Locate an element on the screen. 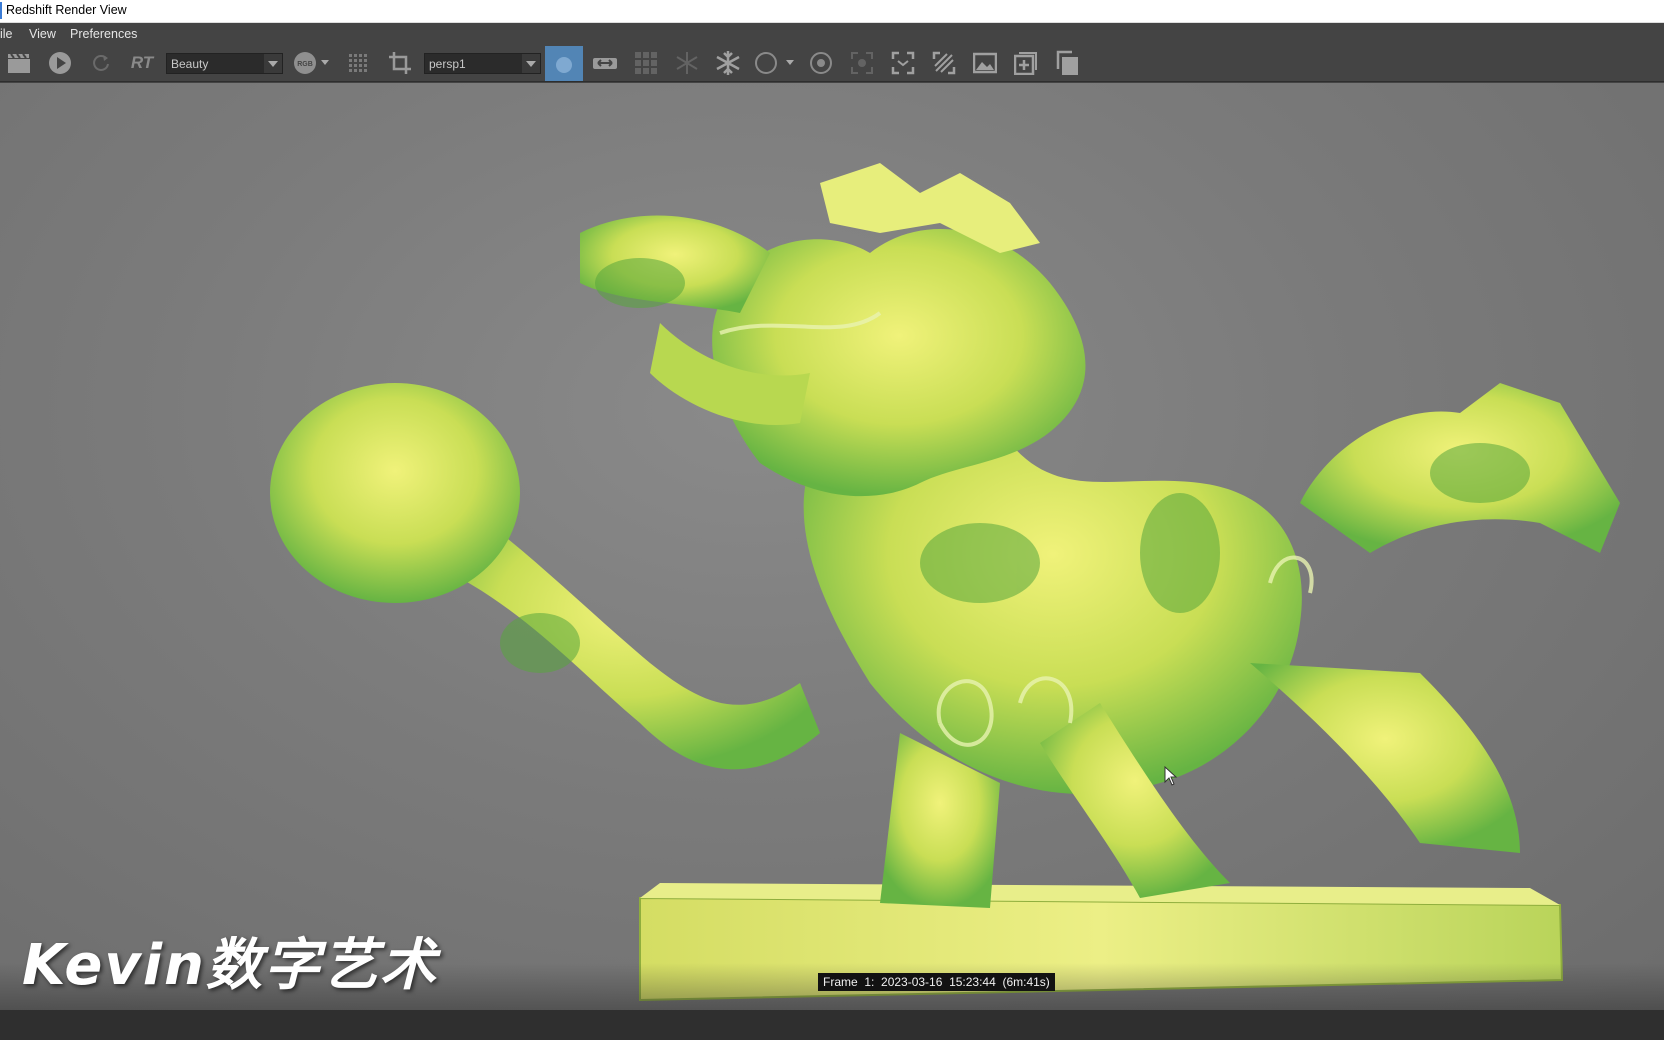 This screenshot has width=1664, height=1040. sphere-icon is located at coordinates (564, 65).